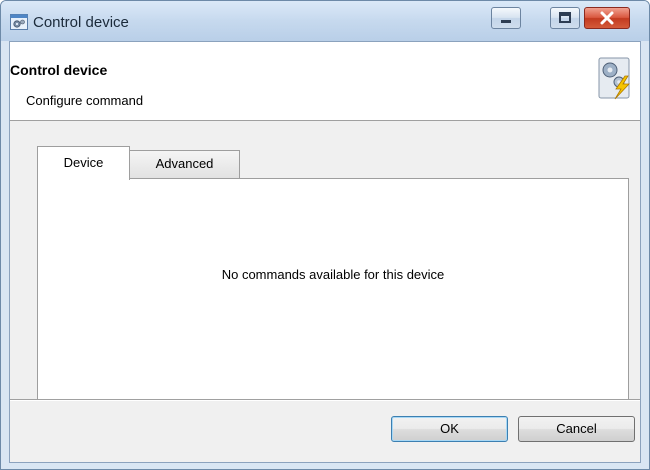  Describe the element at coordinates (333, 274) in the screenshot. I see `empty-state-message: No commands available for this device` at that location.